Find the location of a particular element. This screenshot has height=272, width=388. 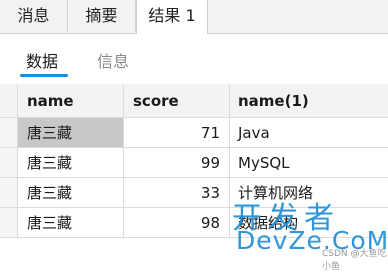

cell-score: 33 is located at coordinates (177, 193).